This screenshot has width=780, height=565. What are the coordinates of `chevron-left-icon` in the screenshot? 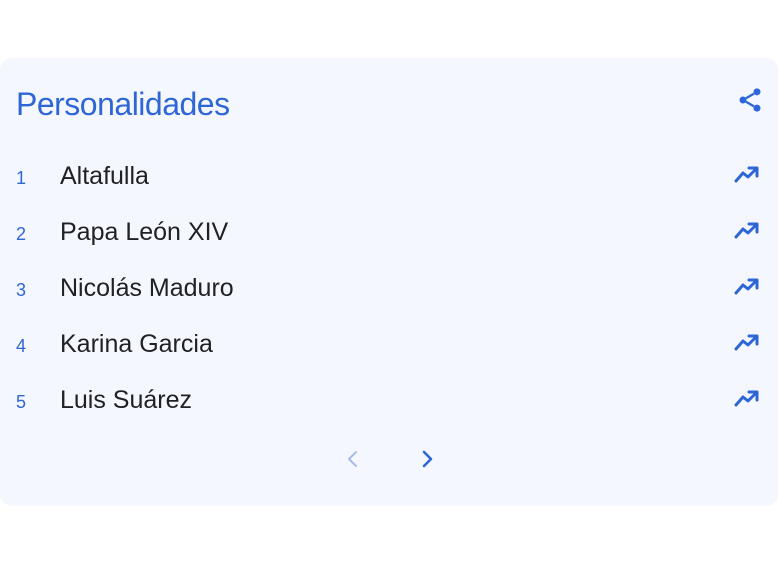 It's located at (352, 459).